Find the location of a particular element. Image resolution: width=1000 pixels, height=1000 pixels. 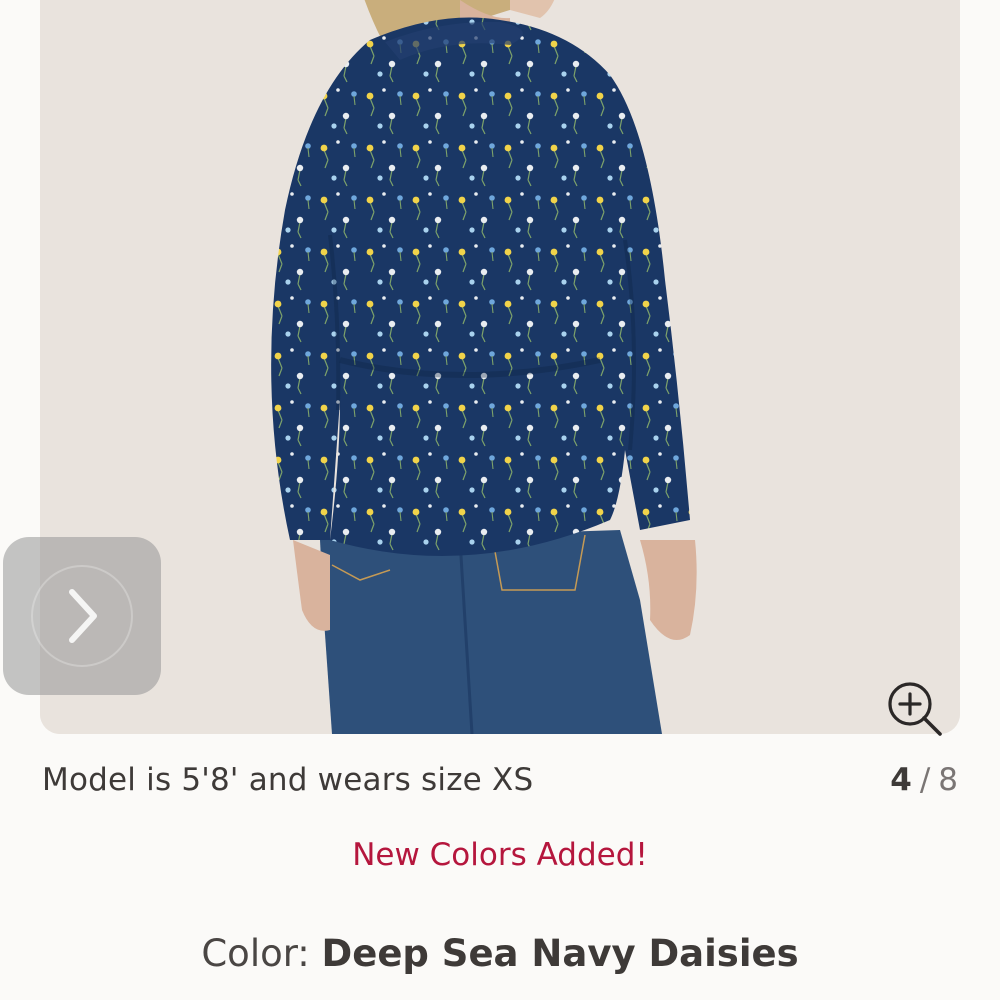

chevron-right-icon is located at coordinates (83, 616).